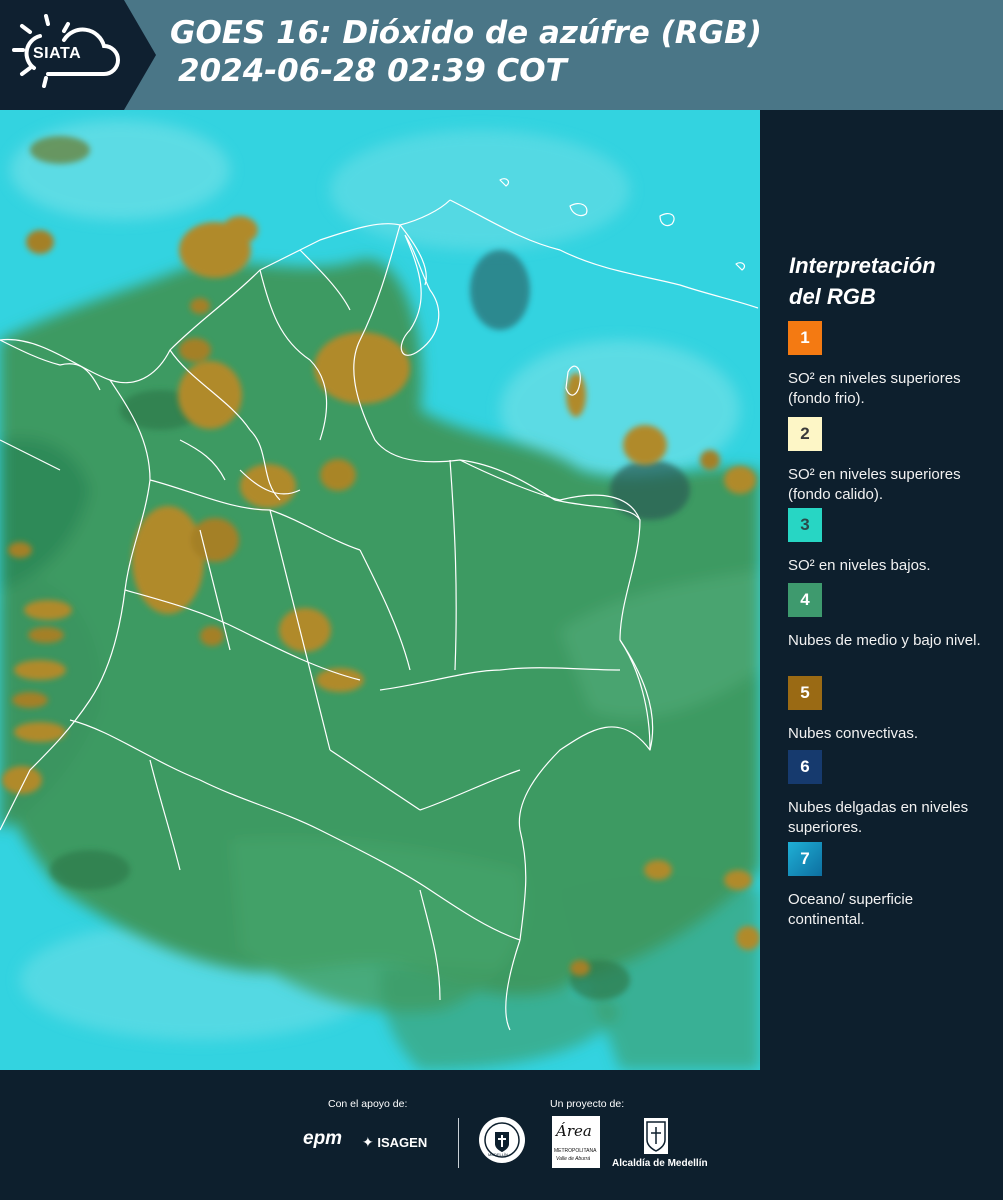 Image resolution: width=1003 pixels, height=1200 pixels. What do you see at coordinates (368, 1104) in the screenshot?
I see `support-label: Con el apoyo de:` at bounding box center [368, 1104].